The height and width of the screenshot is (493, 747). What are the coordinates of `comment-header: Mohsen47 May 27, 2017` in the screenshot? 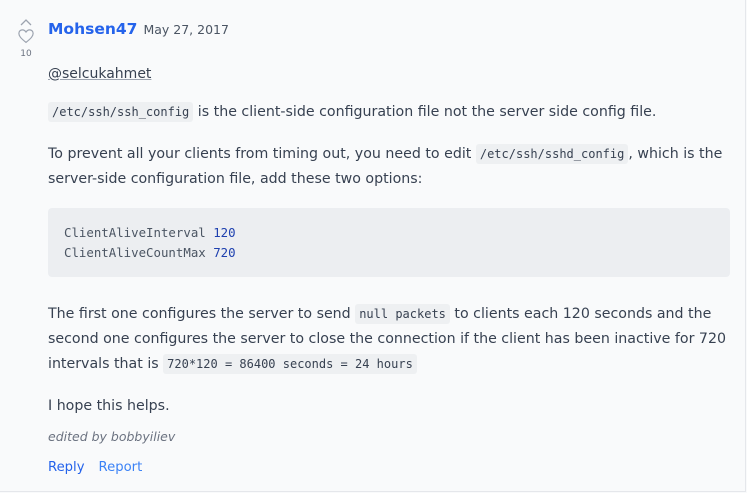 It's located at (389, 33).